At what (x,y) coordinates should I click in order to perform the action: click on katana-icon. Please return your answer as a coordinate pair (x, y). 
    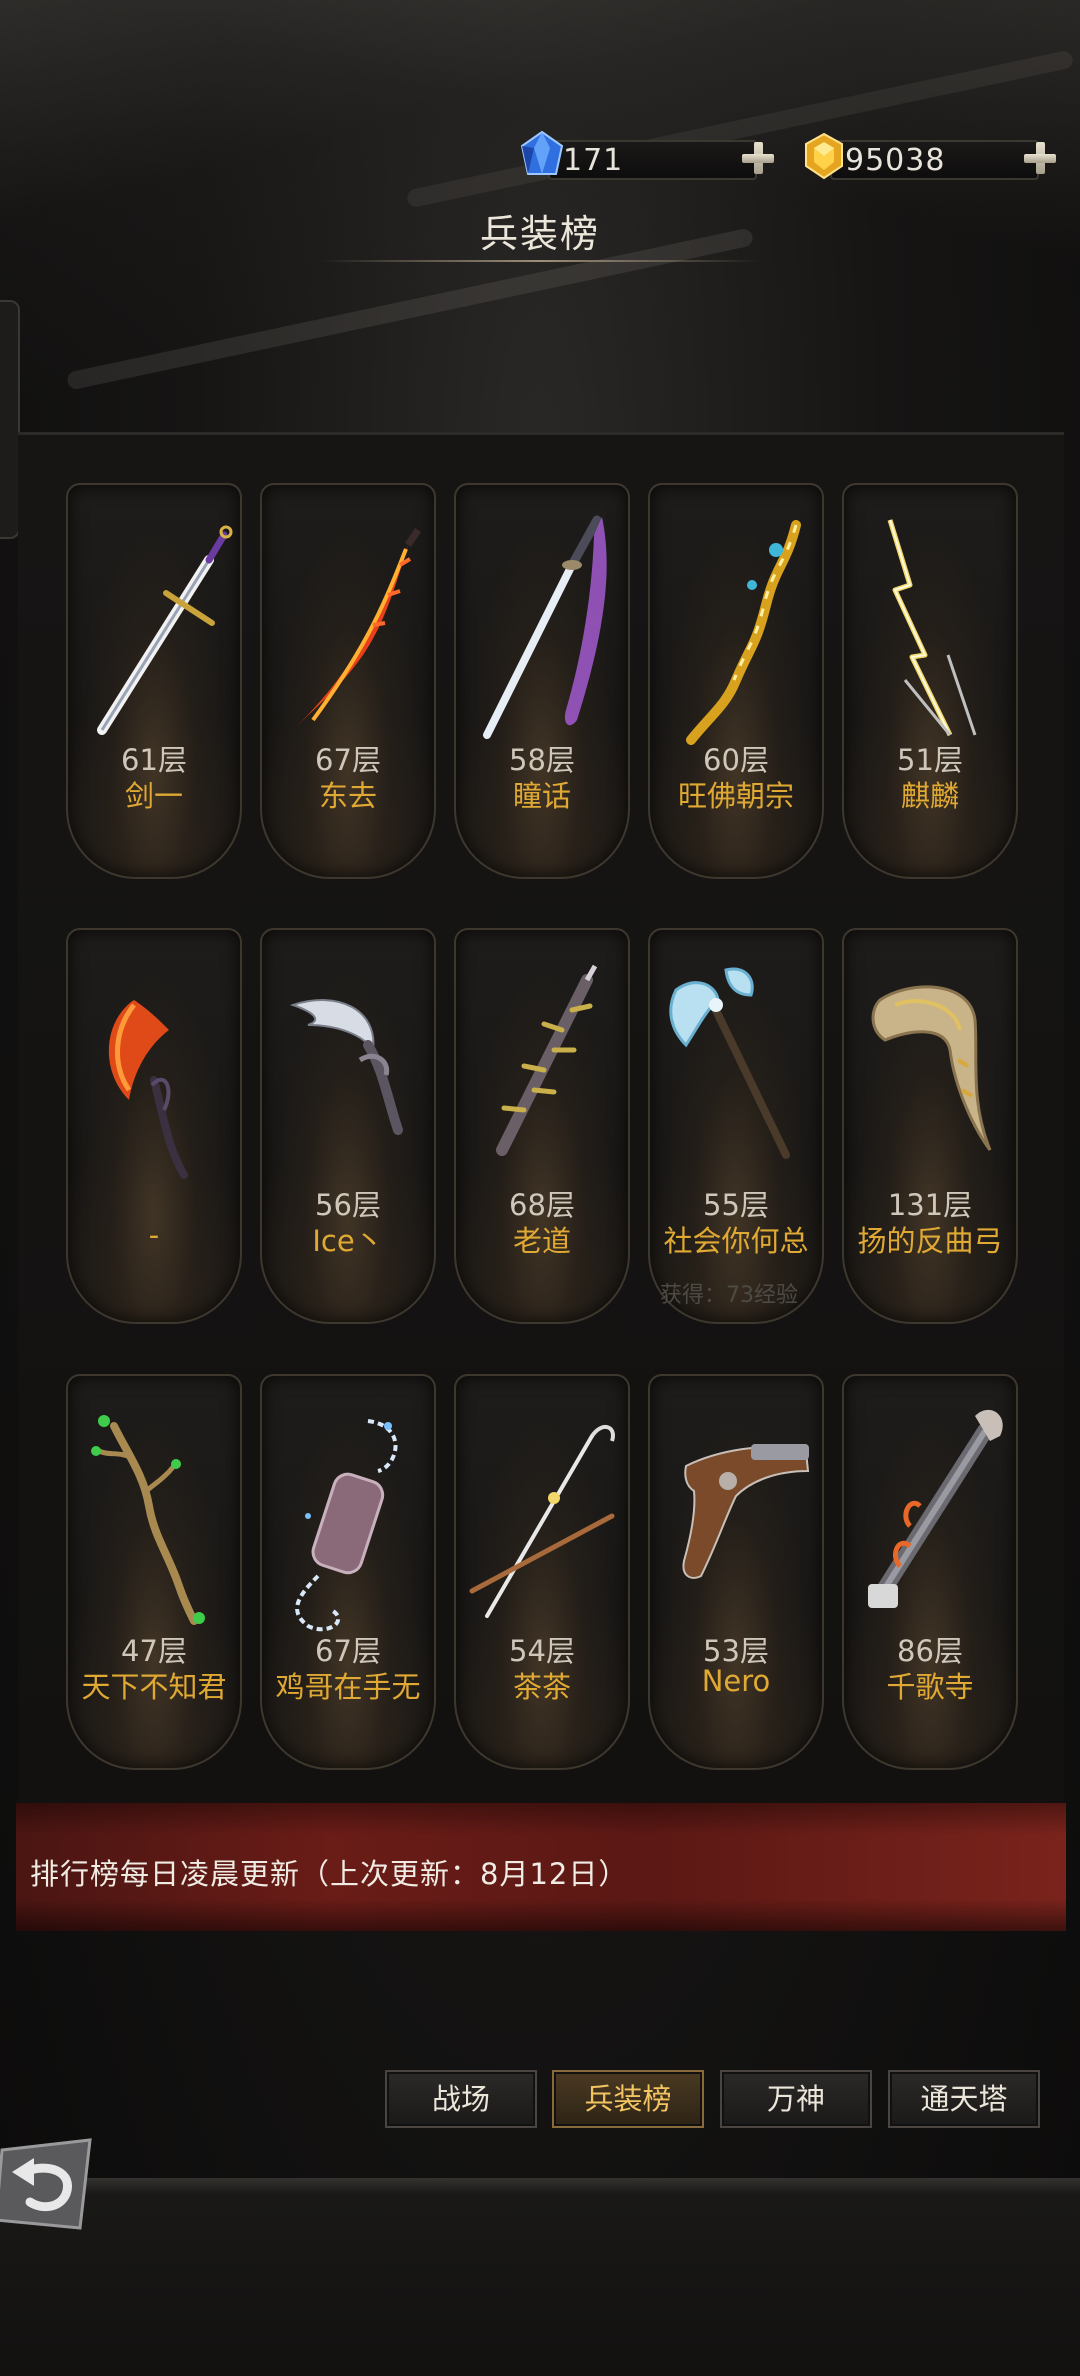
    Looking at the image, I should click on (545, 627).